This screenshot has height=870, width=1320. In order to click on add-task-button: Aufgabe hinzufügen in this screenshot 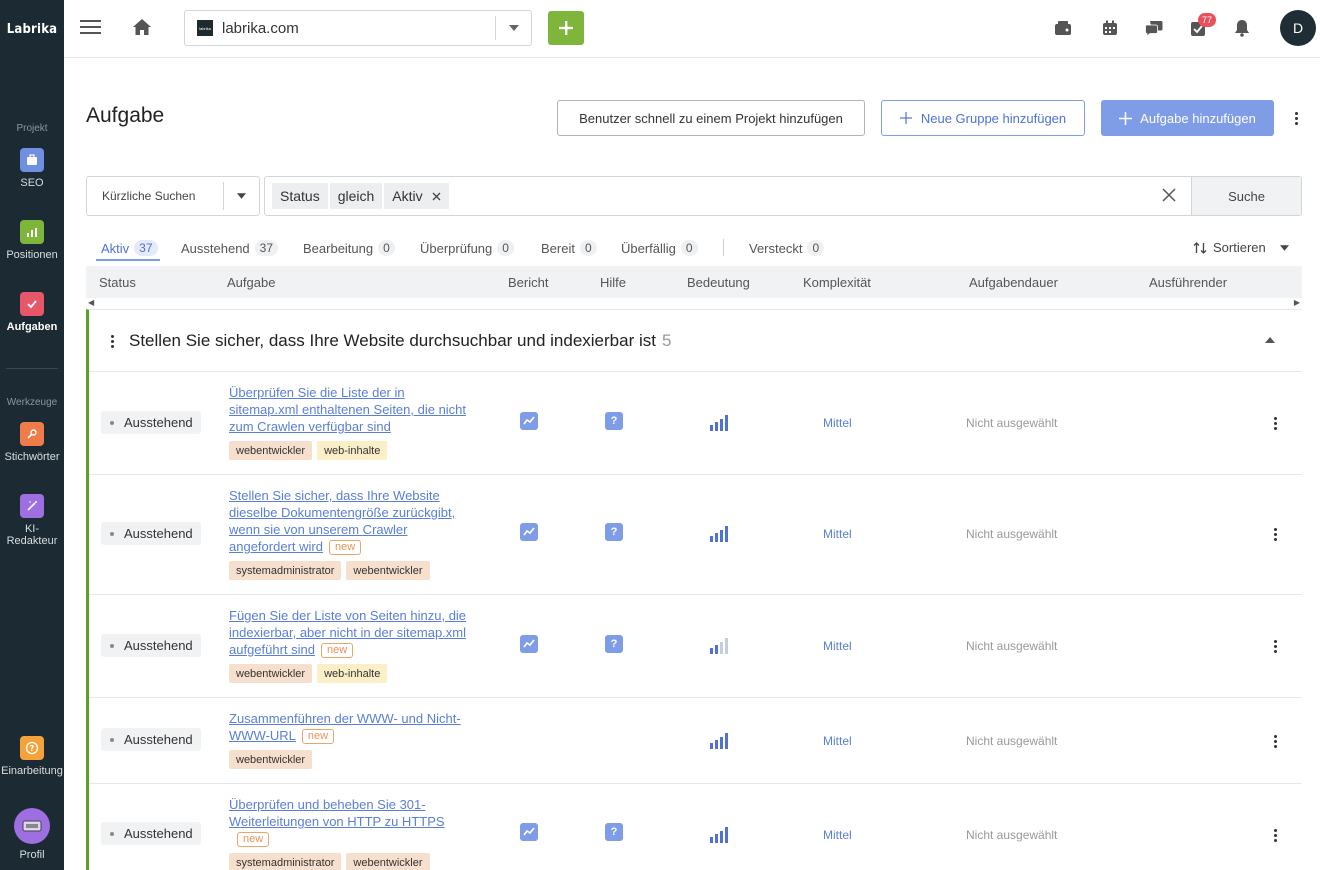, I will do `click(1187, 118)`.